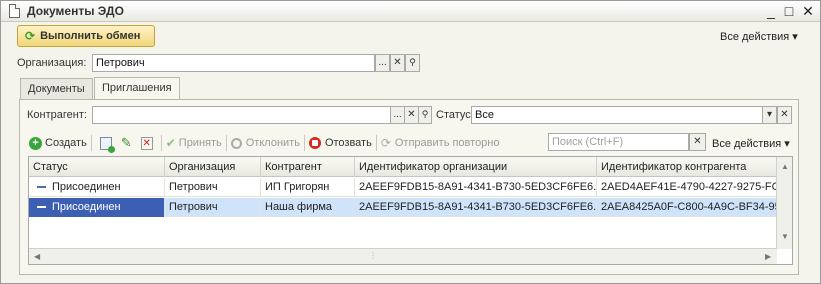 This screenshot has width=821, height=284. I want to click on counterparty-field, so click(241, 115).